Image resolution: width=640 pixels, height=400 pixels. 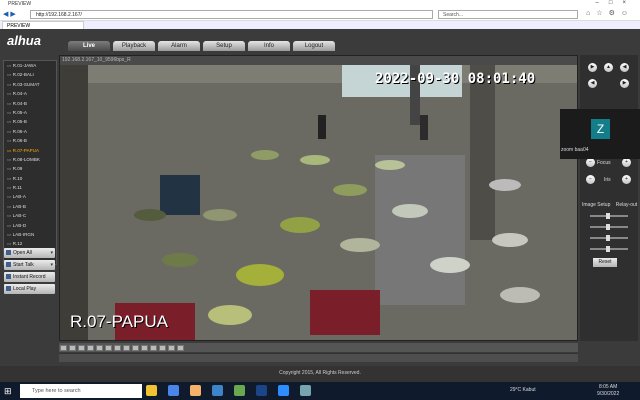 I want to click on address-bar: ◀▶ http://192.168.2.167/ Search... ⌂☆⚙☺, so click(x=320, y=14).